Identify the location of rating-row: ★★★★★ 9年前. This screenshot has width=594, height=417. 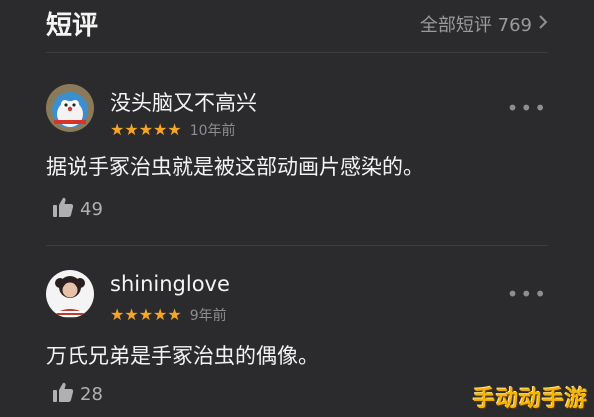
(168, 315).